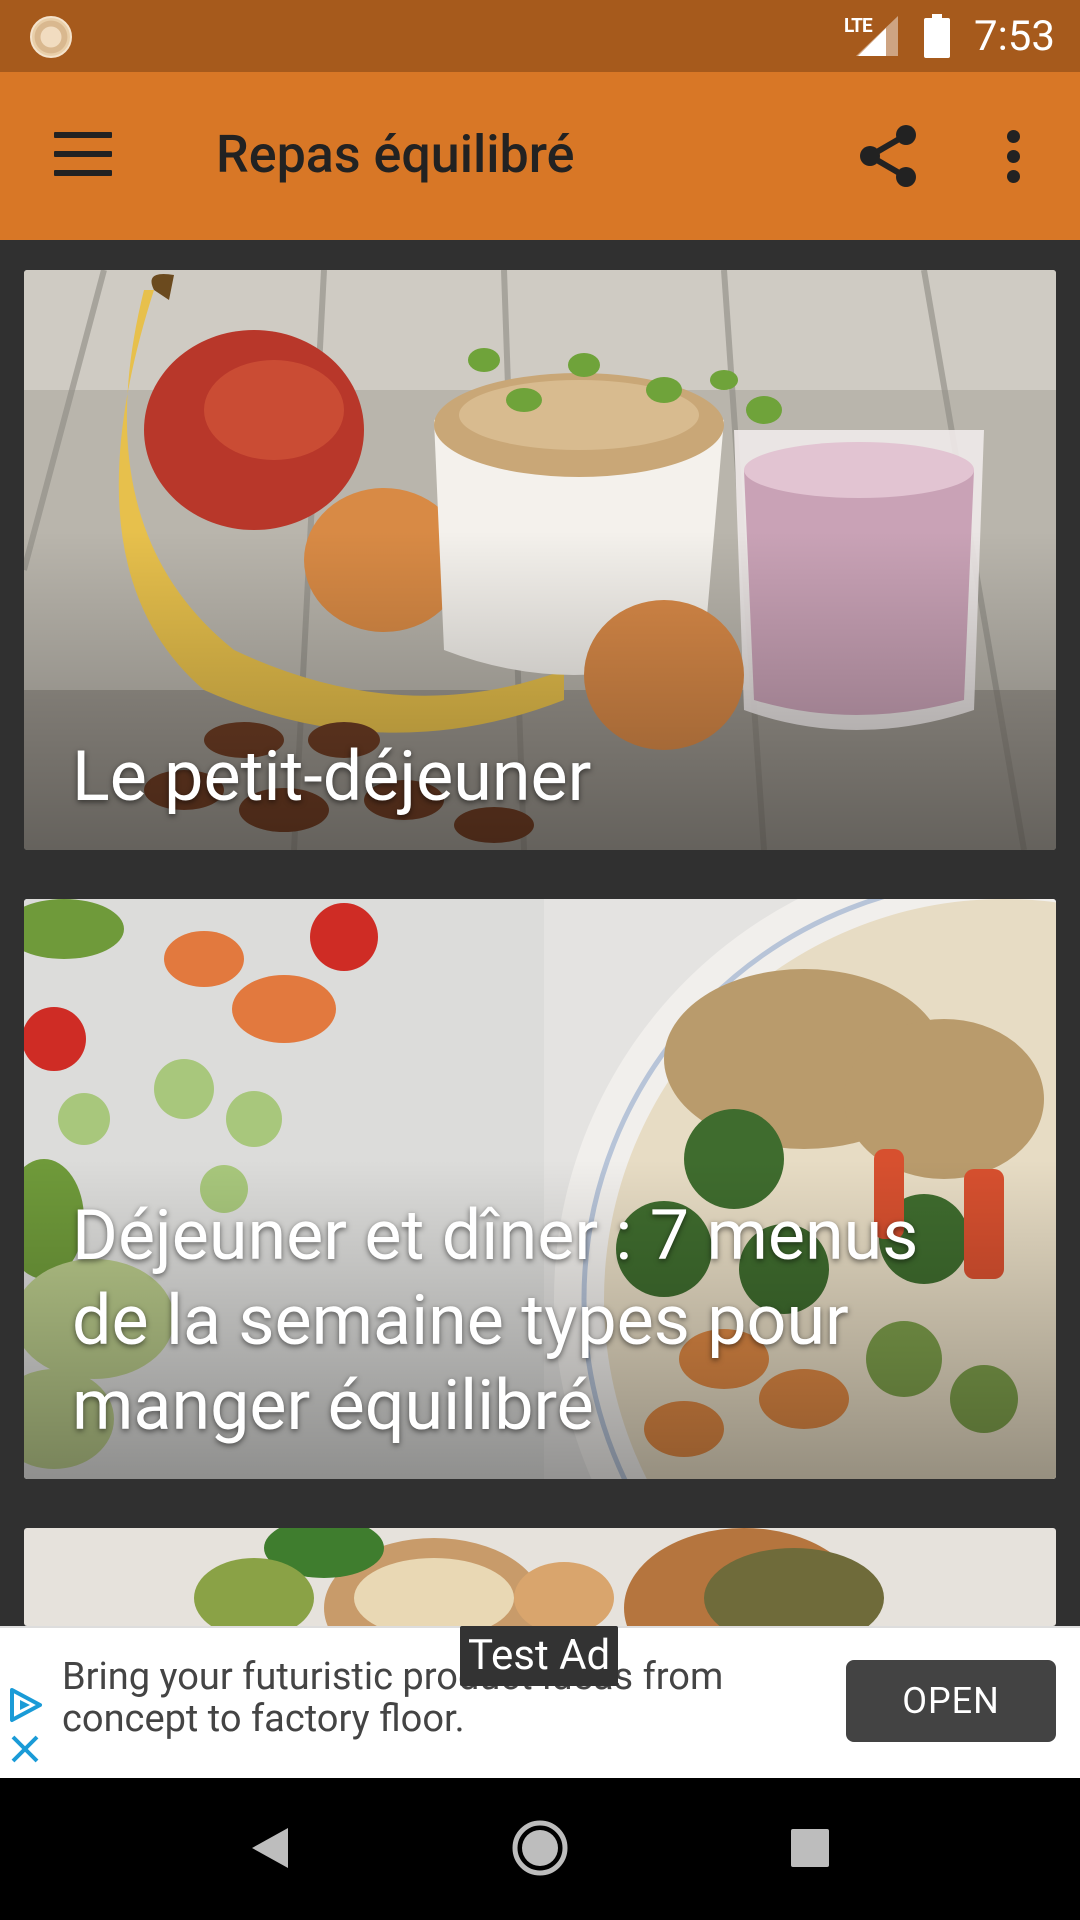 The width and height of the screenshot is (1080, 1920). Describe the element at coordinates (51, 37) in the screenshot. I see `notification-icon` at that location.